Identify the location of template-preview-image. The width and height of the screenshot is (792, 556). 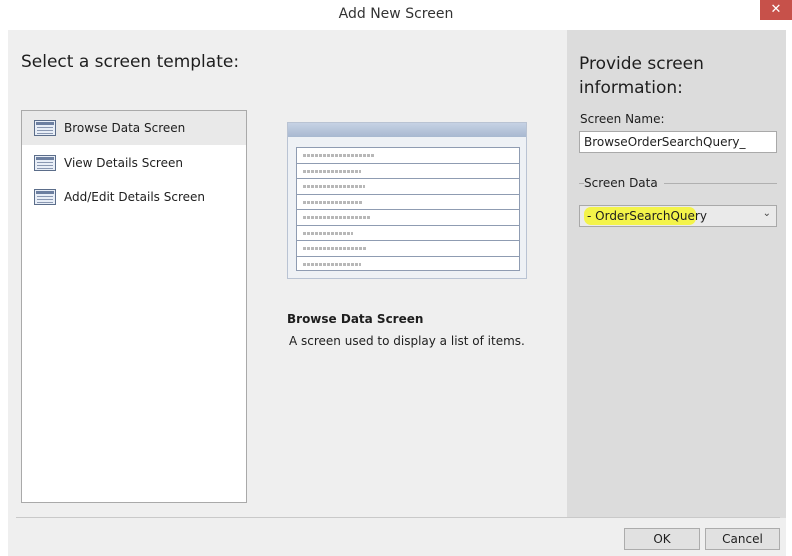
(407, 200).